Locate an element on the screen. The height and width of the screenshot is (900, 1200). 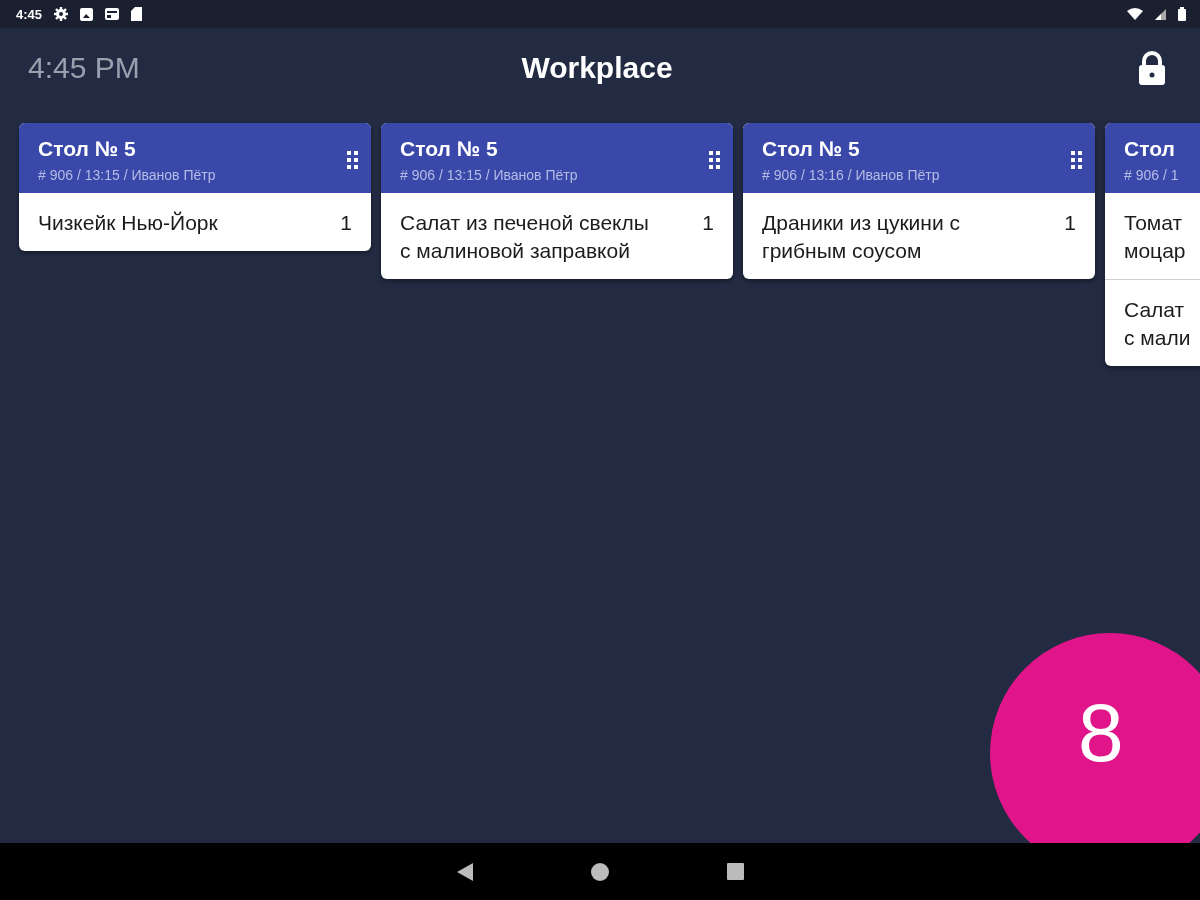
back-icon is located at coordinates (464, 871).